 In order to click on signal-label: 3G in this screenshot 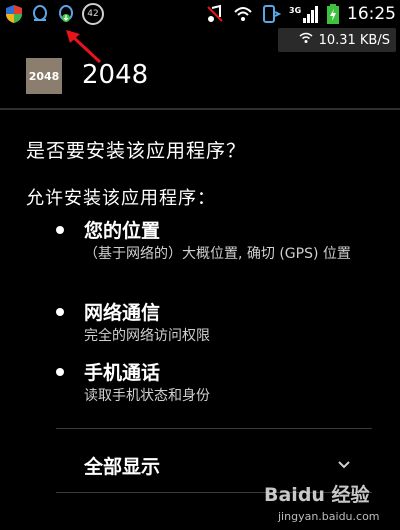, I will do `click(295, 10)`.